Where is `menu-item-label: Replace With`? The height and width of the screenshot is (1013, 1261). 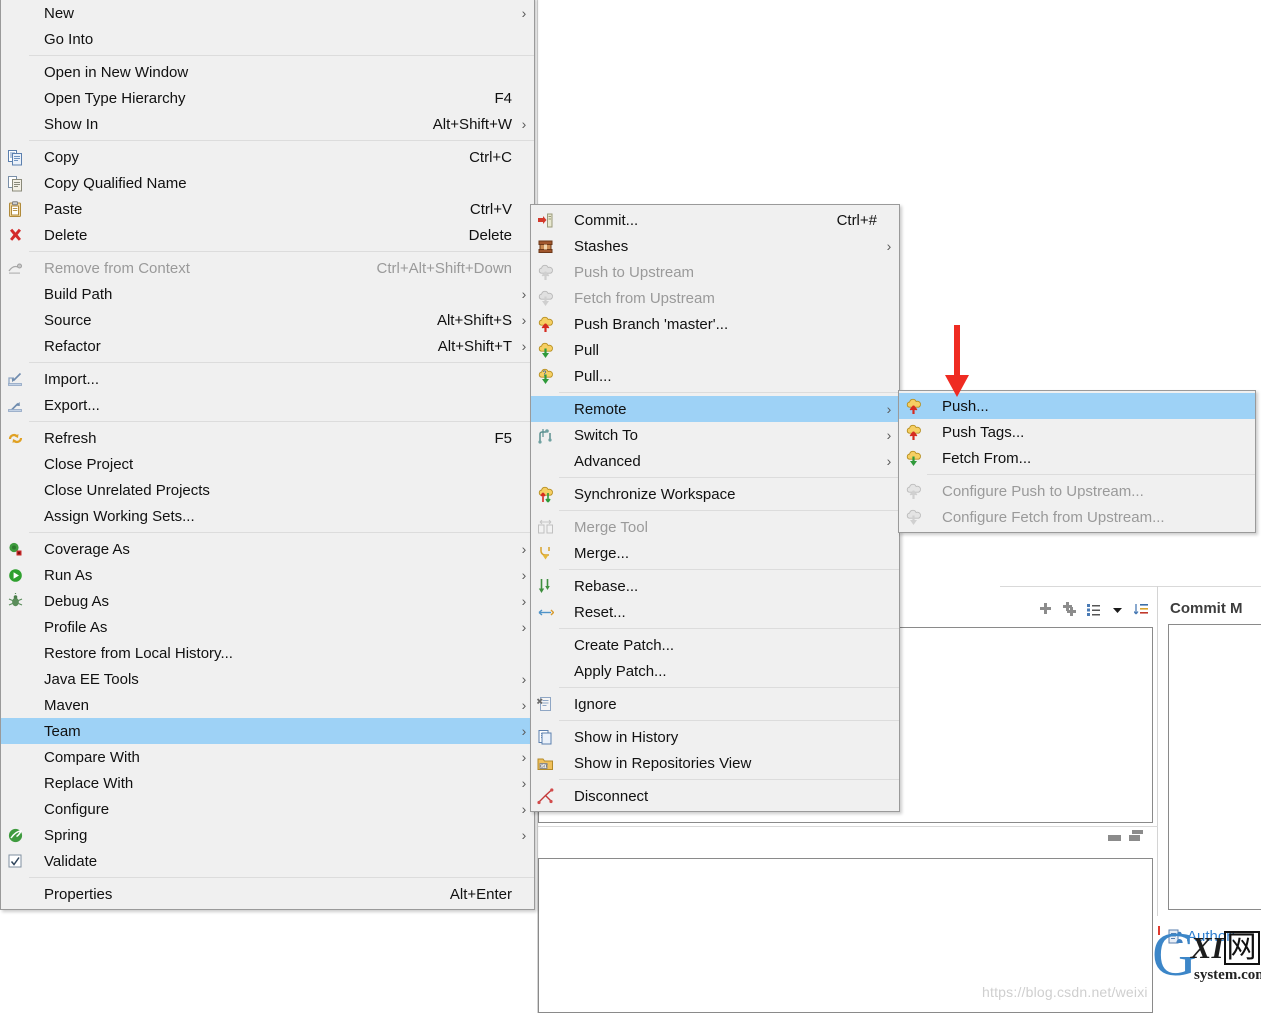
menu-item-label: Replace With is located at coordinates (89, 783).